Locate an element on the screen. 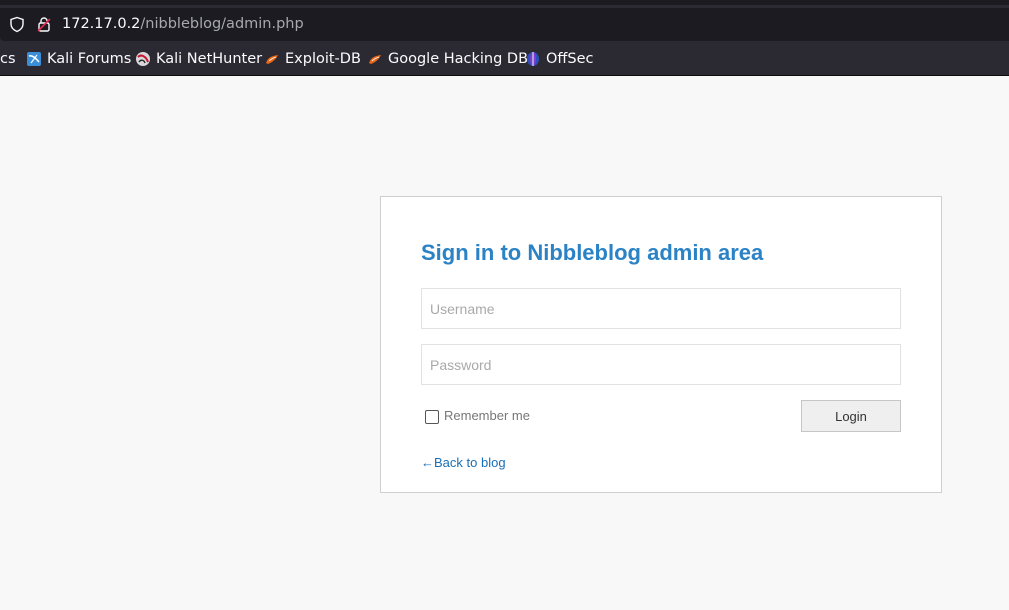 The height and width of the screenshot is (610, 1009). insecure-lock-icon is located at coordinates (44, 24).